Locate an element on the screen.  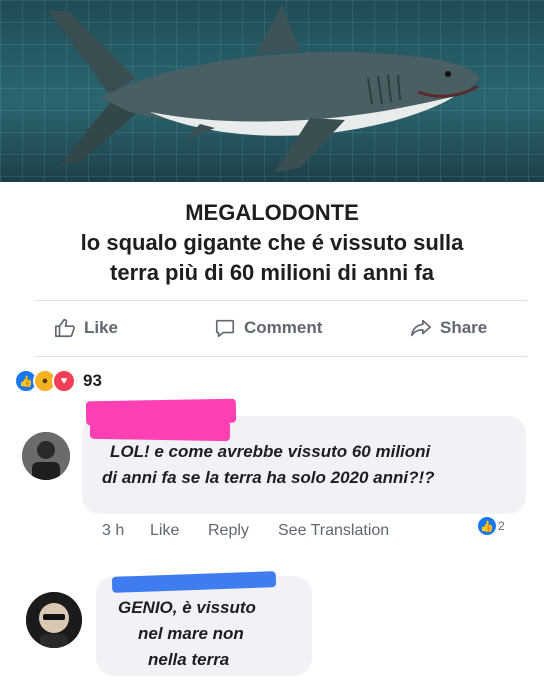
comment-1-line-1: LOL! e come avrebbe vissuto 60 milioni is located at coordinates (270, 451).